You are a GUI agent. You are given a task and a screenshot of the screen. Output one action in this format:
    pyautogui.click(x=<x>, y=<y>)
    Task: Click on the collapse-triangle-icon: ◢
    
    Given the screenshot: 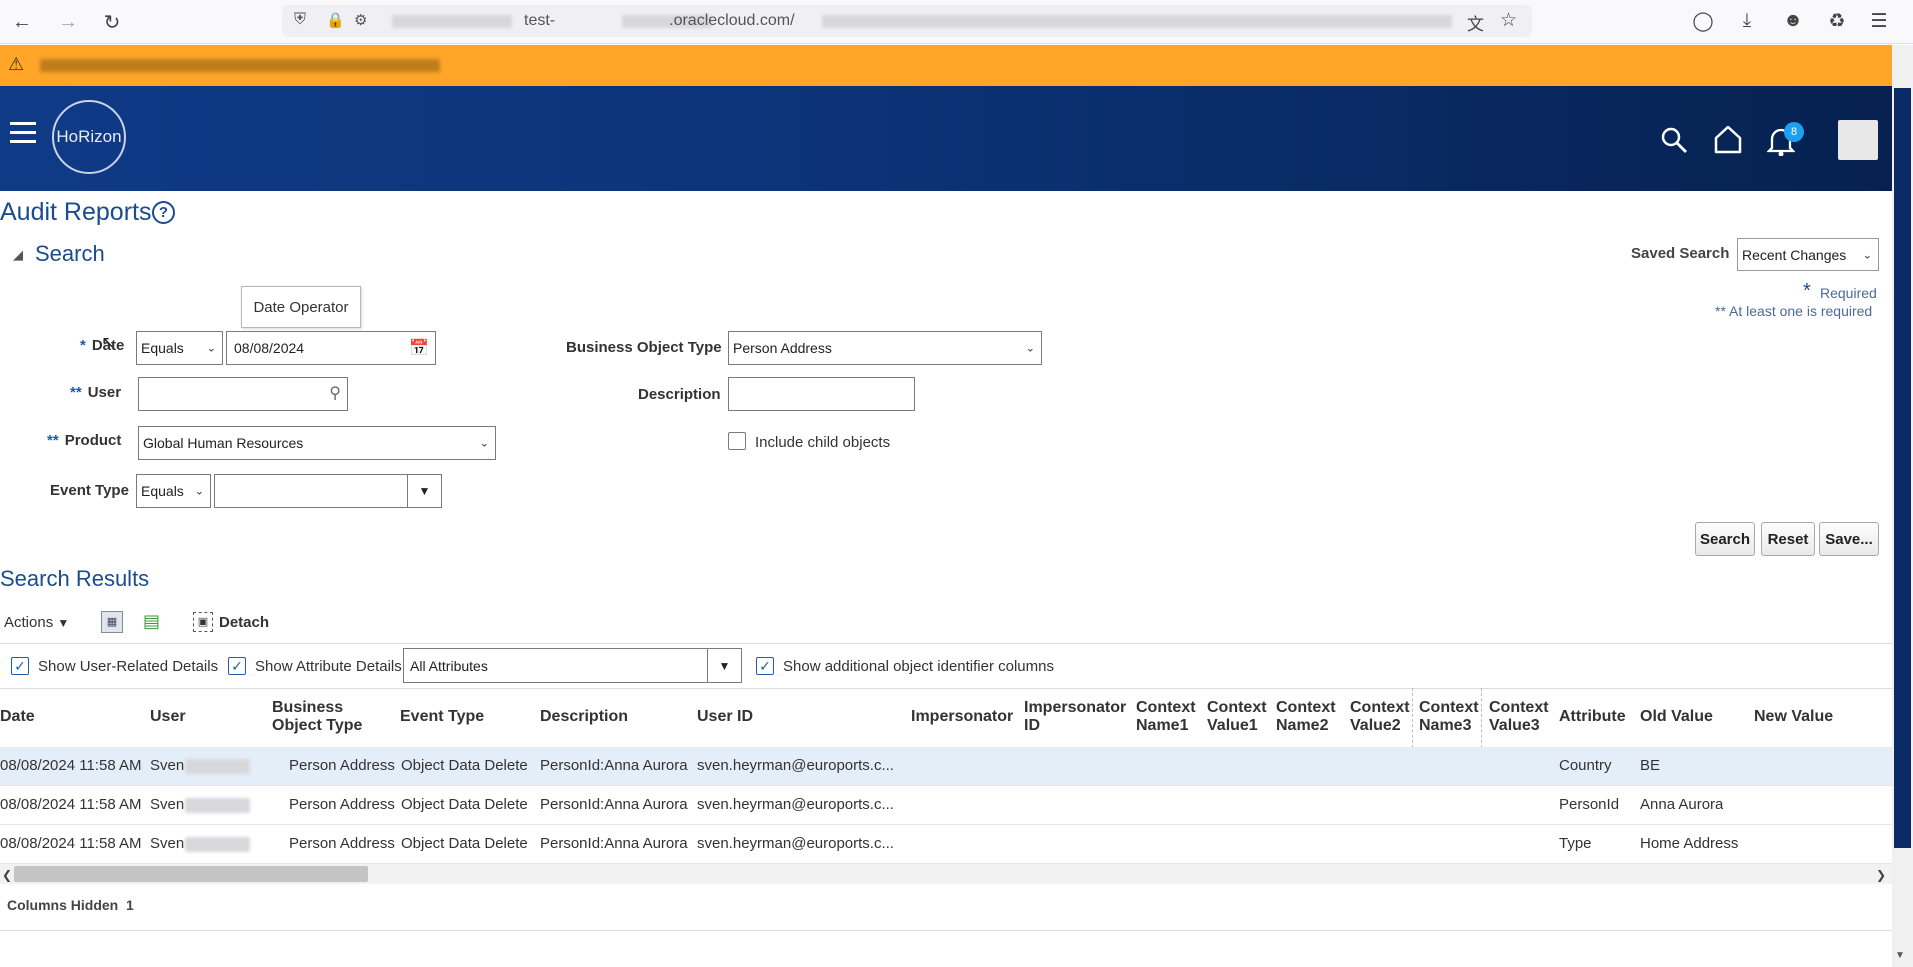 What is the action you would take?
    pyautogui.click(x=18, y=255)
    